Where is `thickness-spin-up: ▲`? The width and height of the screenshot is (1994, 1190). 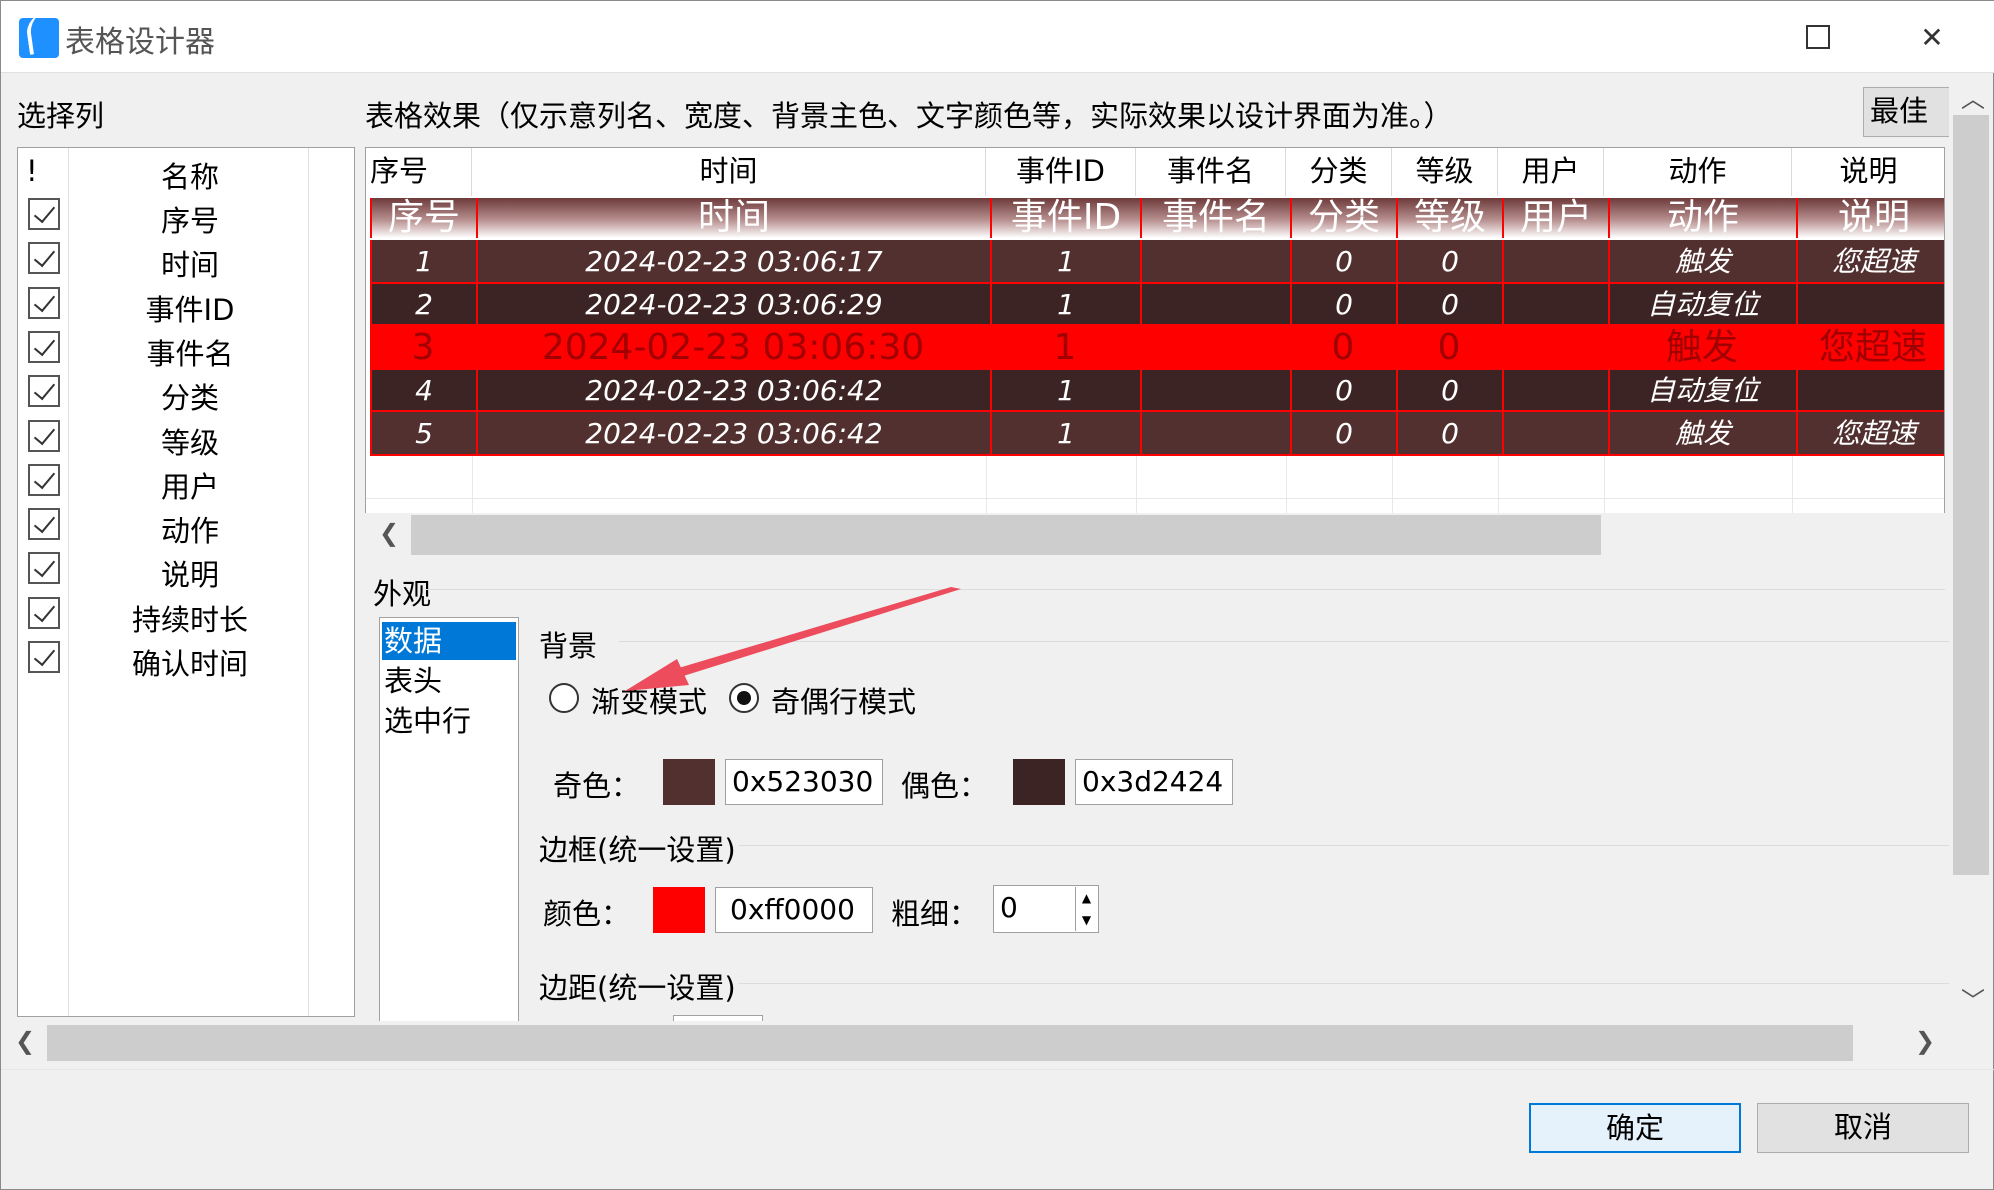 thickness-spin-up: ▲ is located at coordinates (1086, 898).